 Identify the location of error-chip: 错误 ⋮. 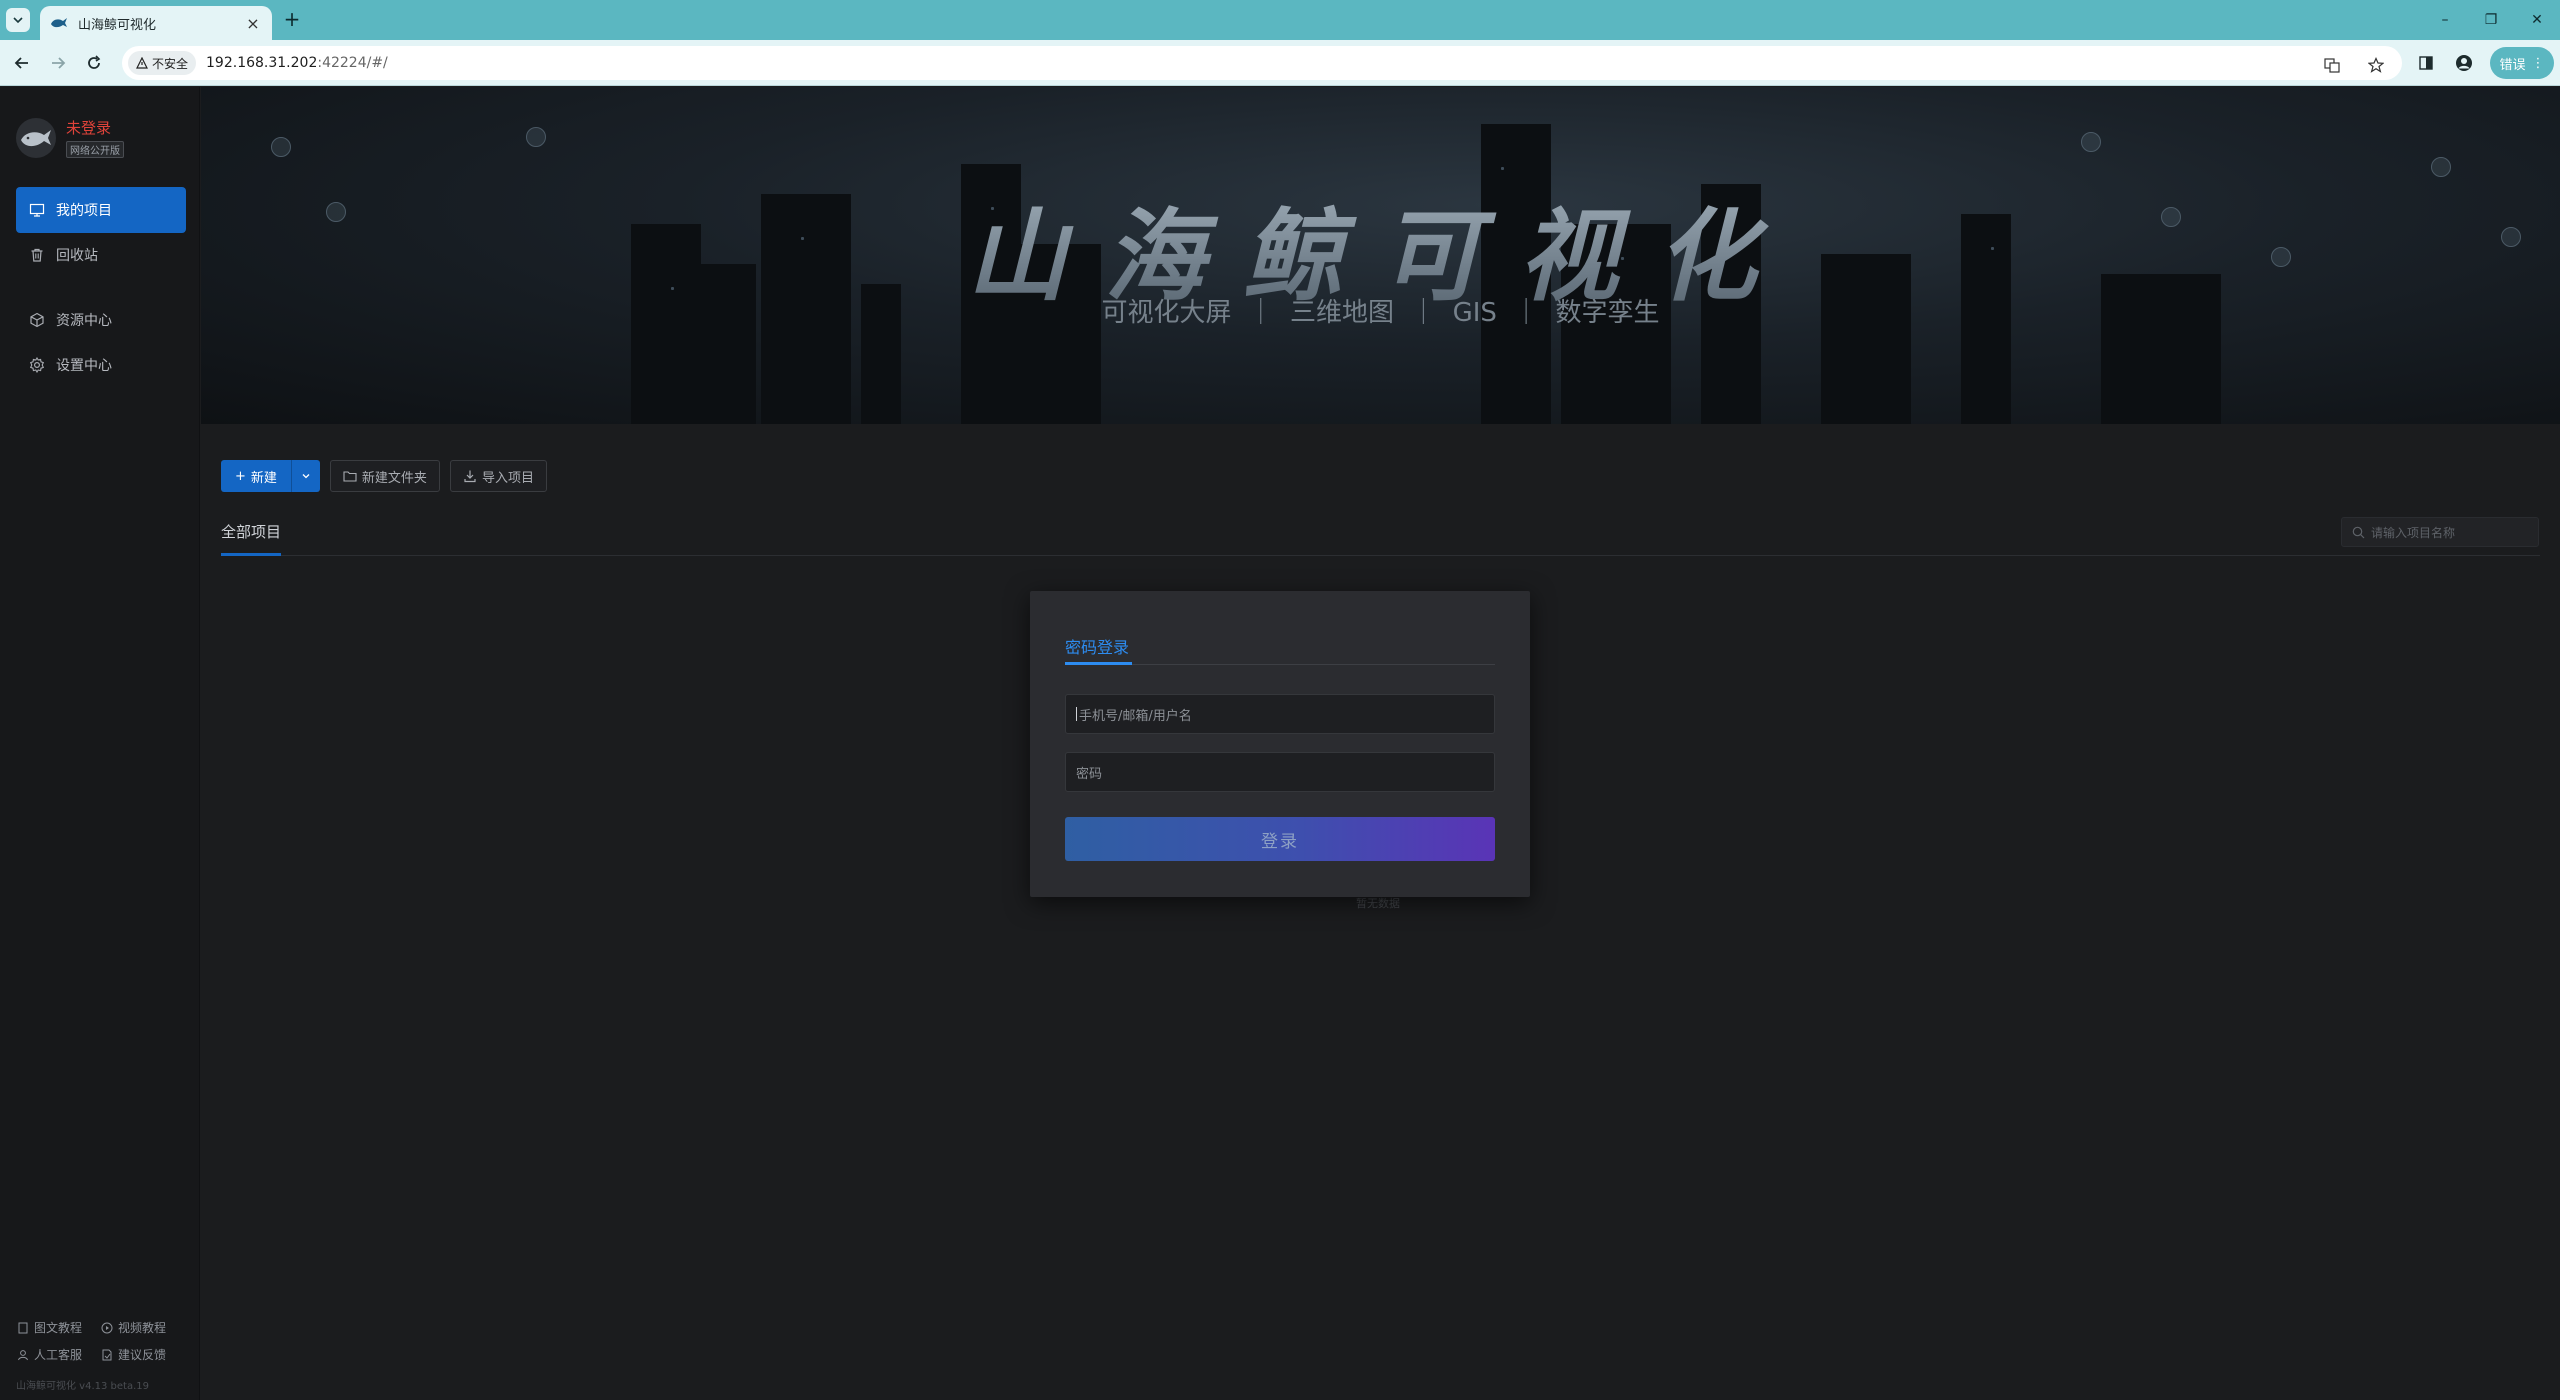
(2522, 63).